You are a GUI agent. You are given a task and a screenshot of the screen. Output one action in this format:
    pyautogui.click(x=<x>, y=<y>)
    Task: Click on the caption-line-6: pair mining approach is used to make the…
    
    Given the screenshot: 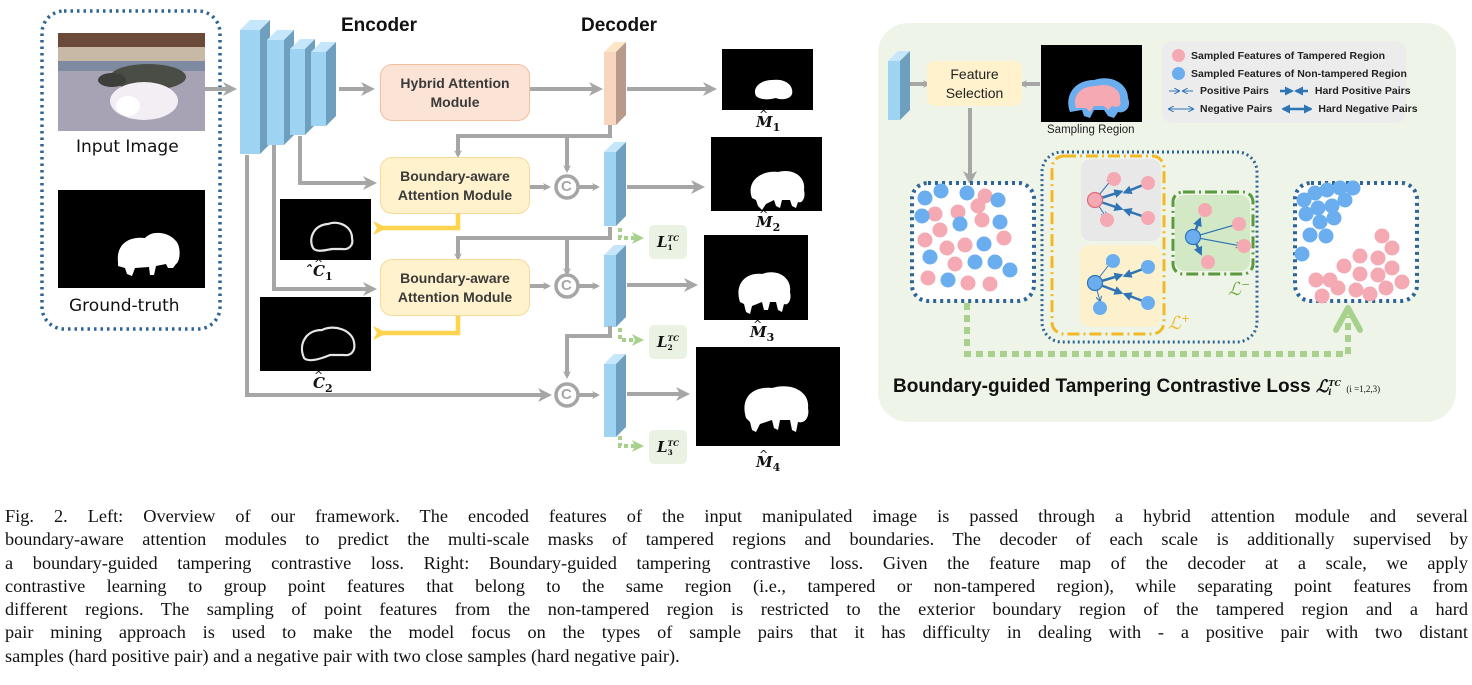 What is the action you would take?
    pyautogui.click(x=736, y=632)
    